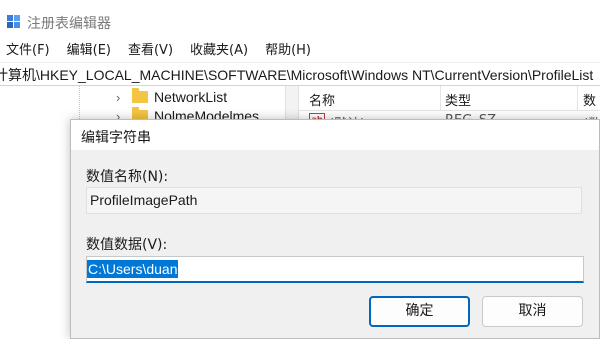 The width and height of the screenshot is (600, 339). Describe the element at coordinates (335, 135) in the screenshot. I see `dialog-titlebar: 编辑字符串` at that location.